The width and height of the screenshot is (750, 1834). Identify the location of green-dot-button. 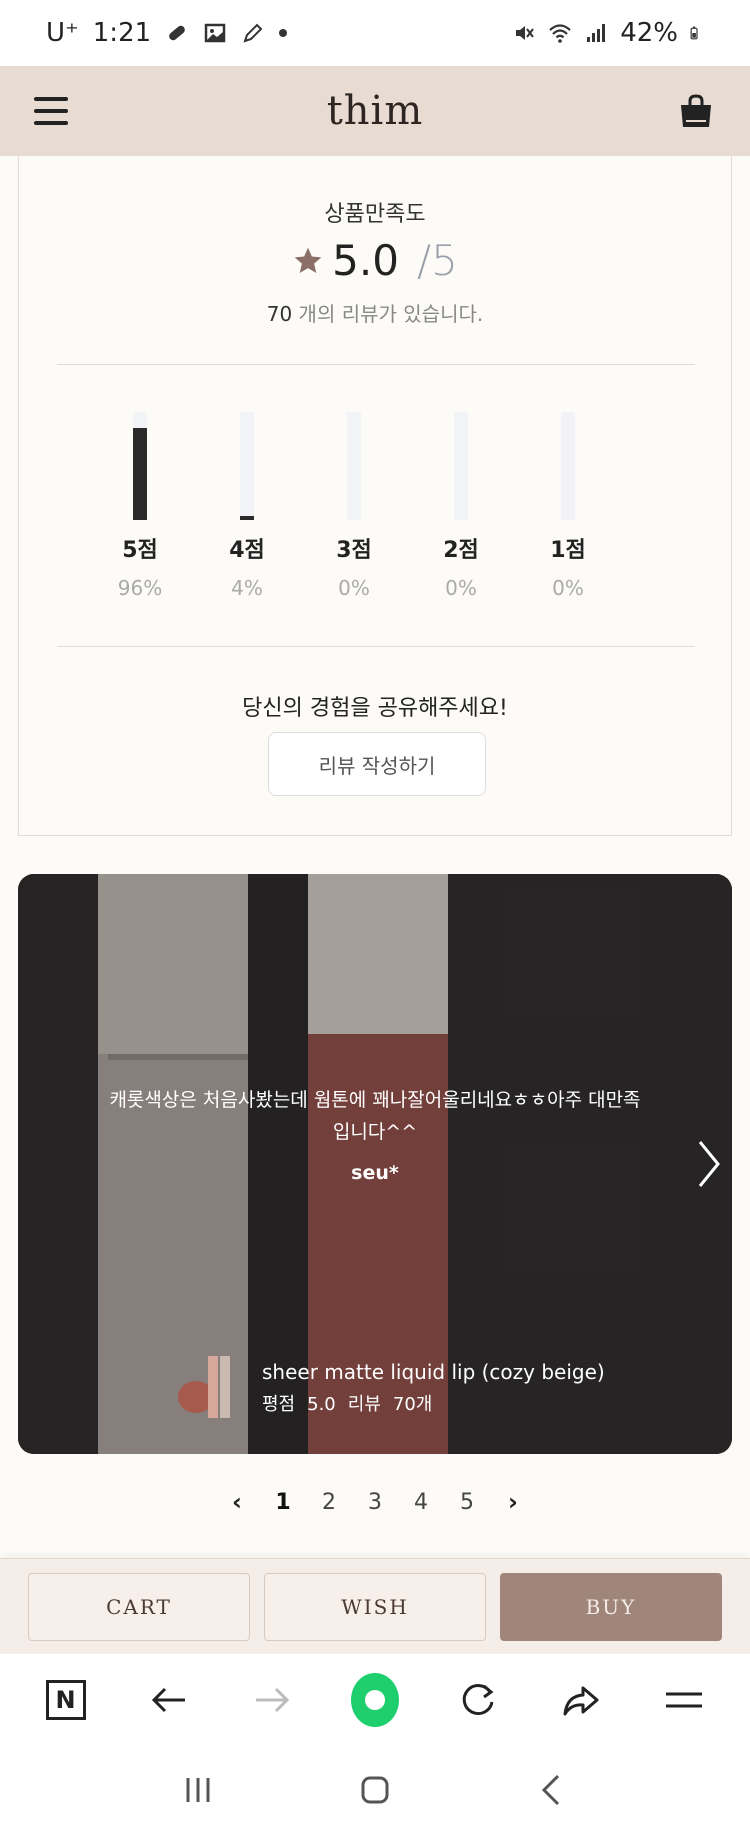
(374, 1700).